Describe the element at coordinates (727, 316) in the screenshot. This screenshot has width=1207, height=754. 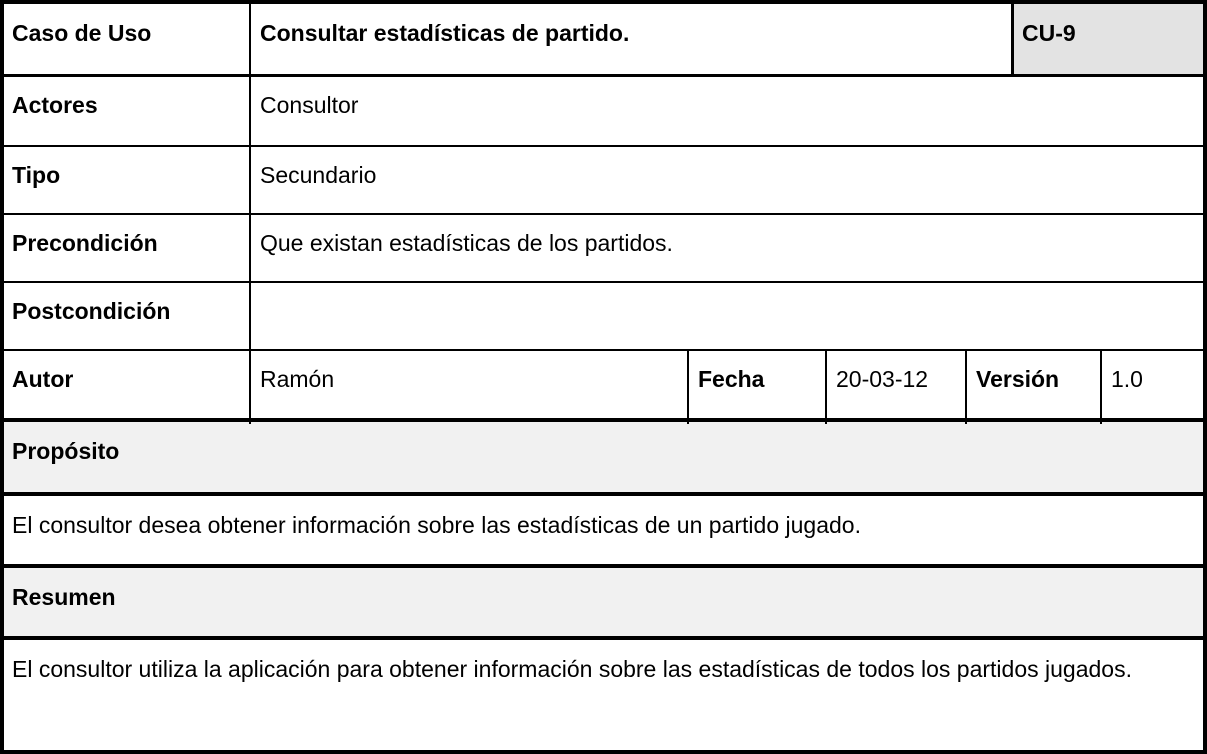
I see `postcondition-value` at that location.